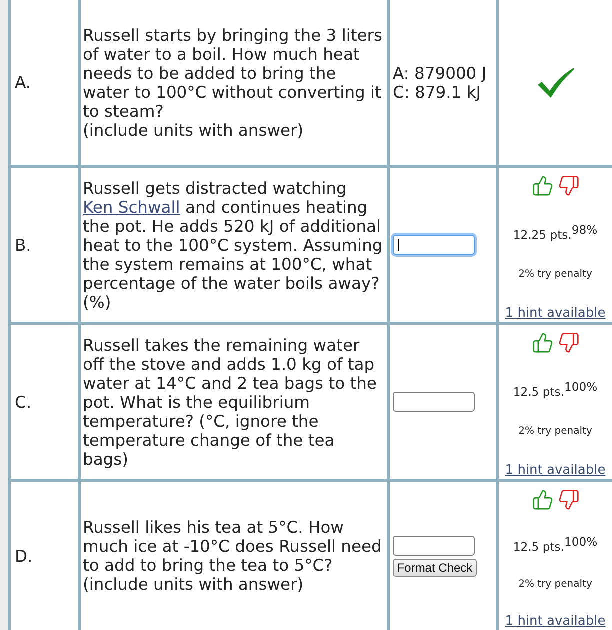 The height and width of the screenshot is (630, 612). I want to click on inline-link: Ken Schwall, so click(131, 207).